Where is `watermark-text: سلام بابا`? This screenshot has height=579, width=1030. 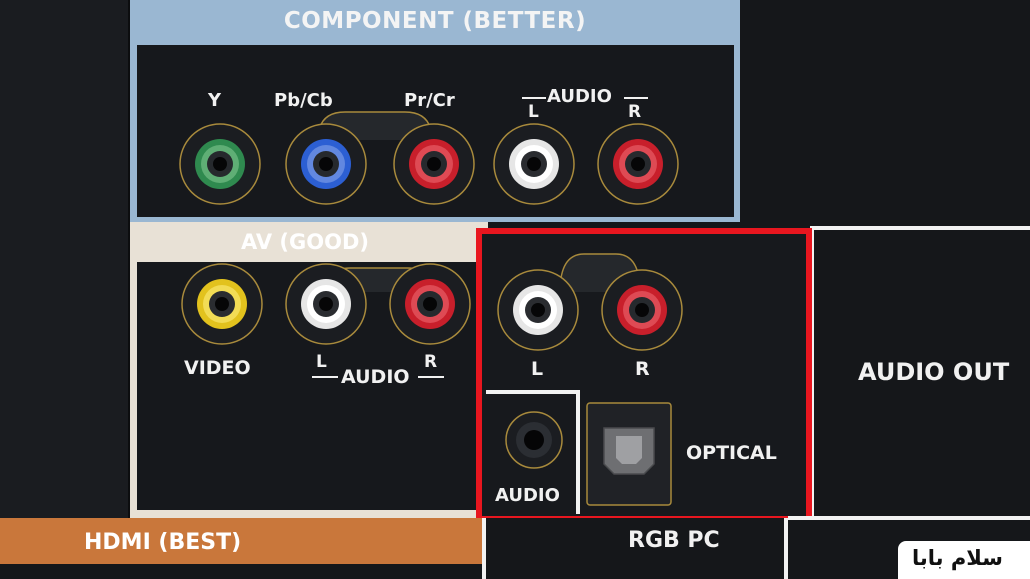 watermark-text: سلام بابا is located at coordinates (957, 558).